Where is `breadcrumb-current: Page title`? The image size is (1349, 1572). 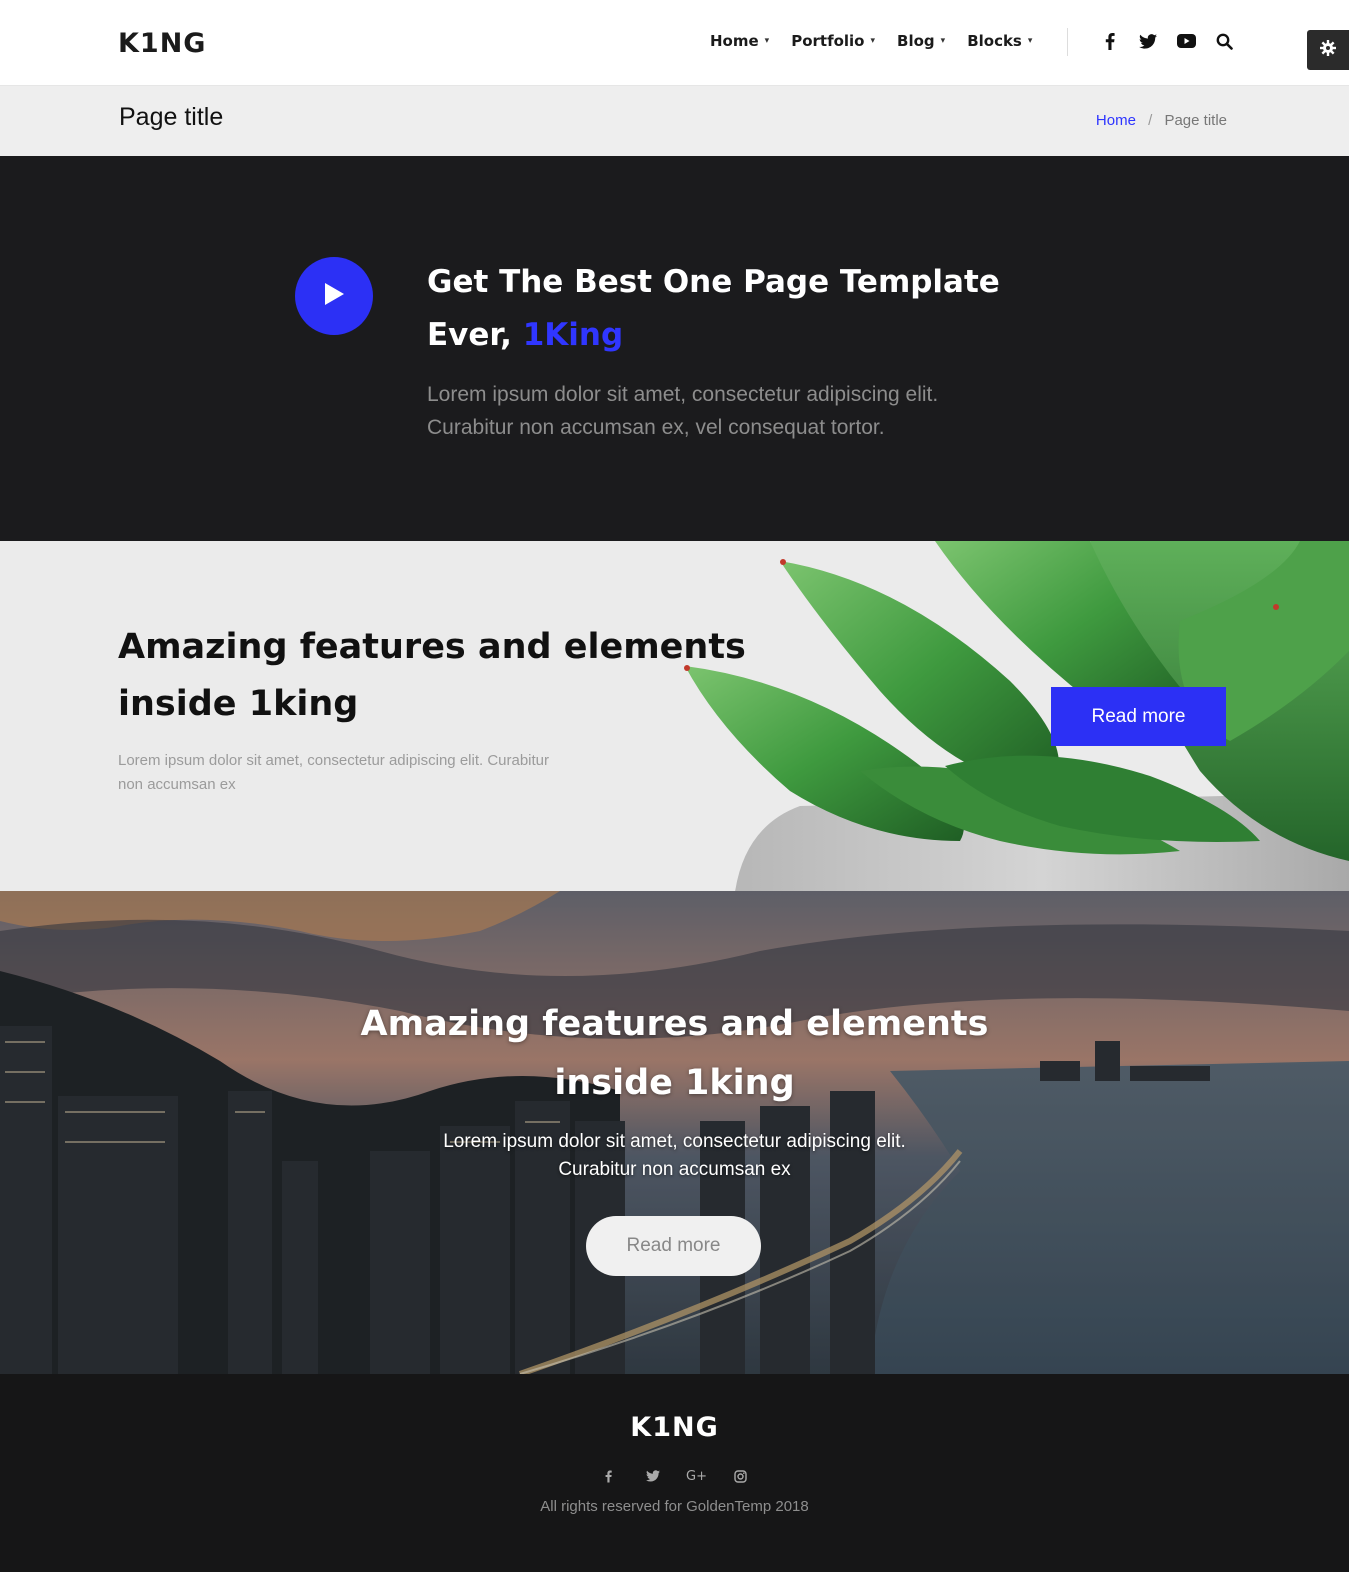
breadcrumb-current: Page title is located at coordinates (1195, 120).